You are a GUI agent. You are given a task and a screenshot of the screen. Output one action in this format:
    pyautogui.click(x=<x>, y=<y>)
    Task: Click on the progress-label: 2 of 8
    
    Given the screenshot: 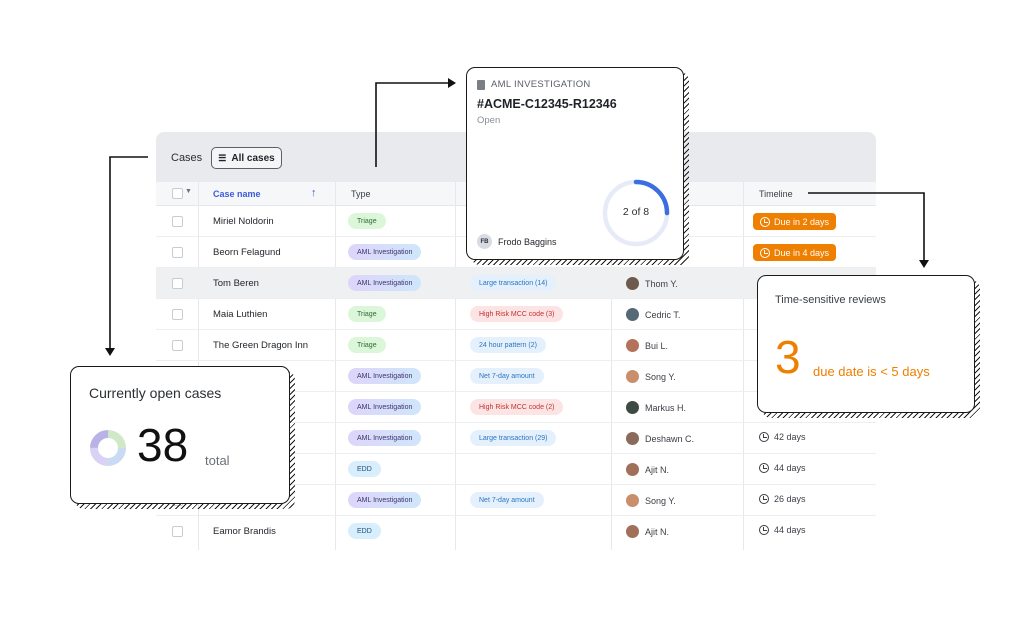 What is the action you would take?
    pyautogui.click(x=636, y=212)
    